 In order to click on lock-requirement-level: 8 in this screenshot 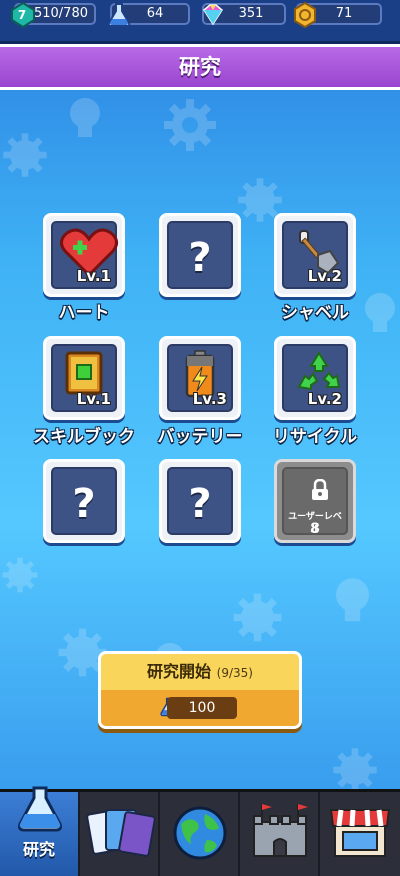, I will do `click(315, 529)`.